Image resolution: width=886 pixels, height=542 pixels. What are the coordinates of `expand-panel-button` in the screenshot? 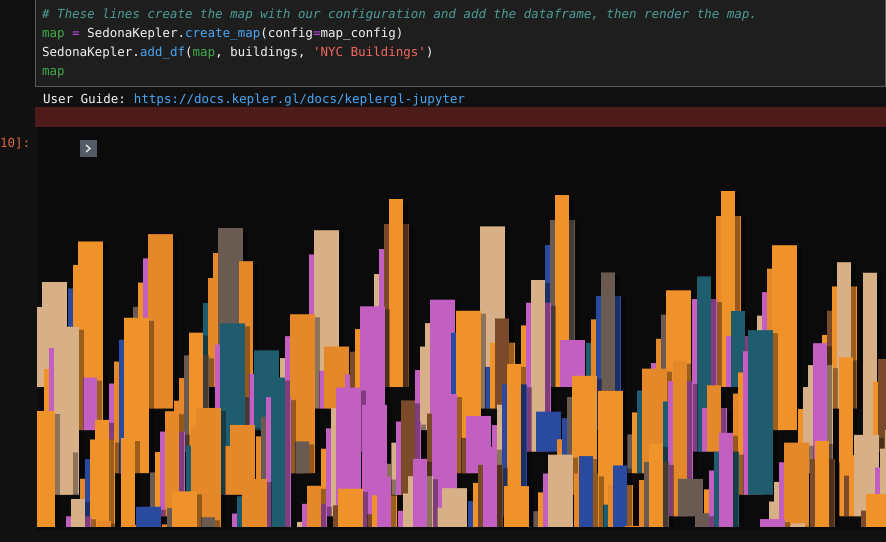 It's located at (88, 148).